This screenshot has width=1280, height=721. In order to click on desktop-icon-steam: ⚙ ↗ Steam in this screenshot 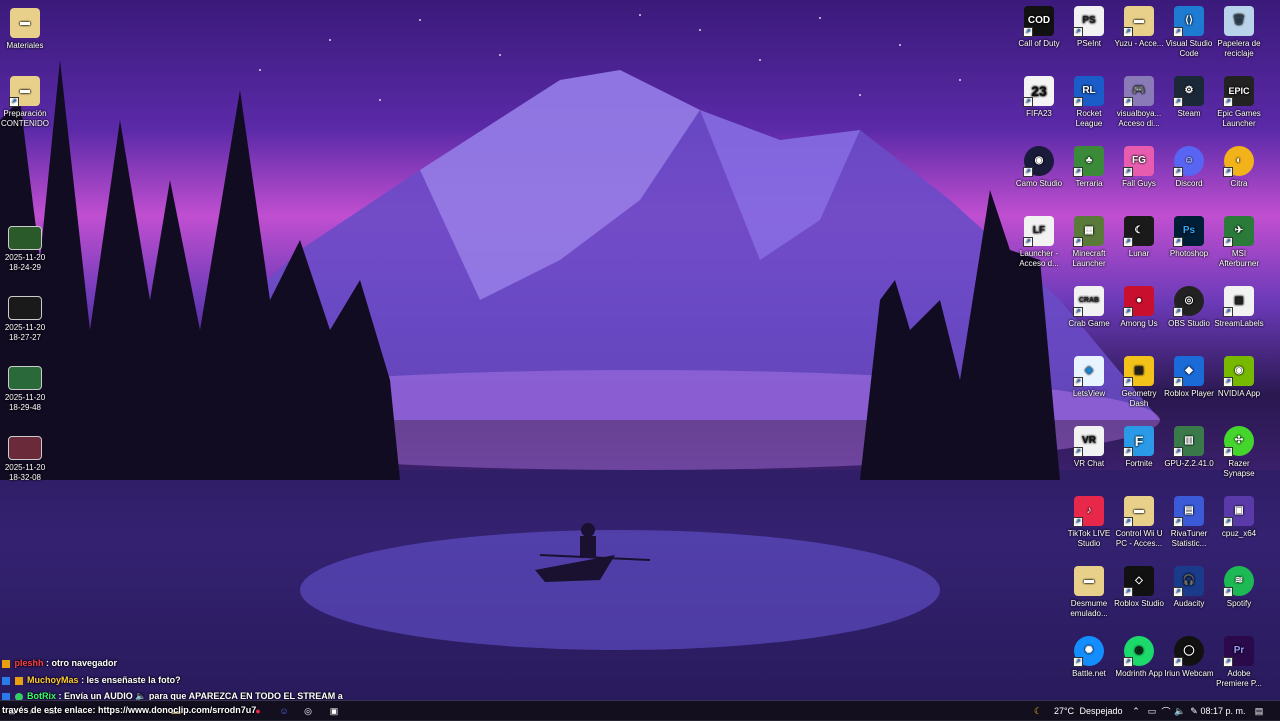, I will do `click(1189, 97)`.